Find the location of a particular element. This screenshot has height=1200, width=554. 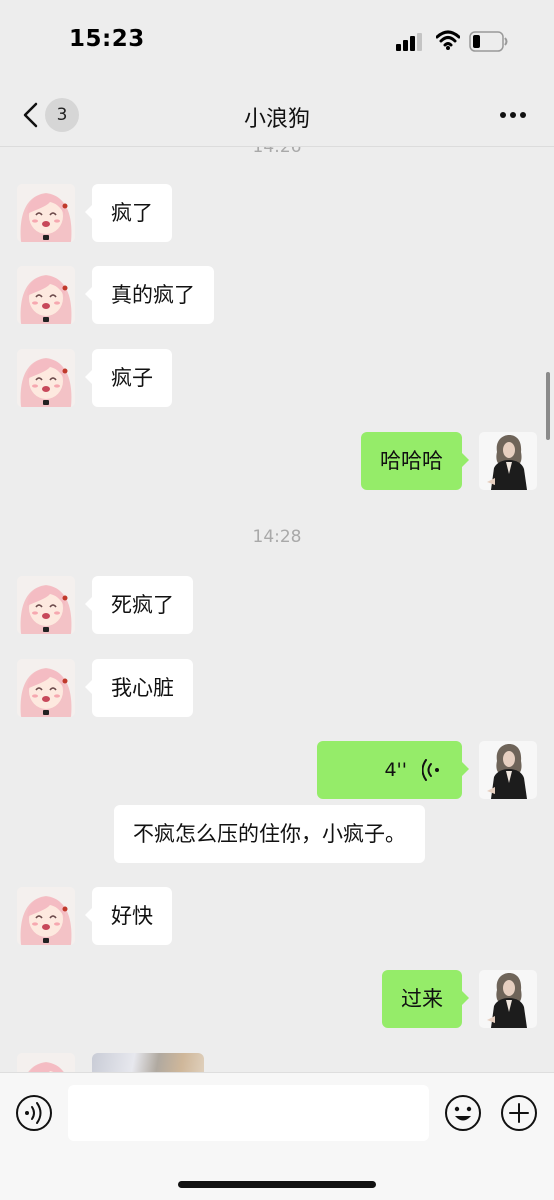

voice-message: 4'' is located at coordinates (393, 770).